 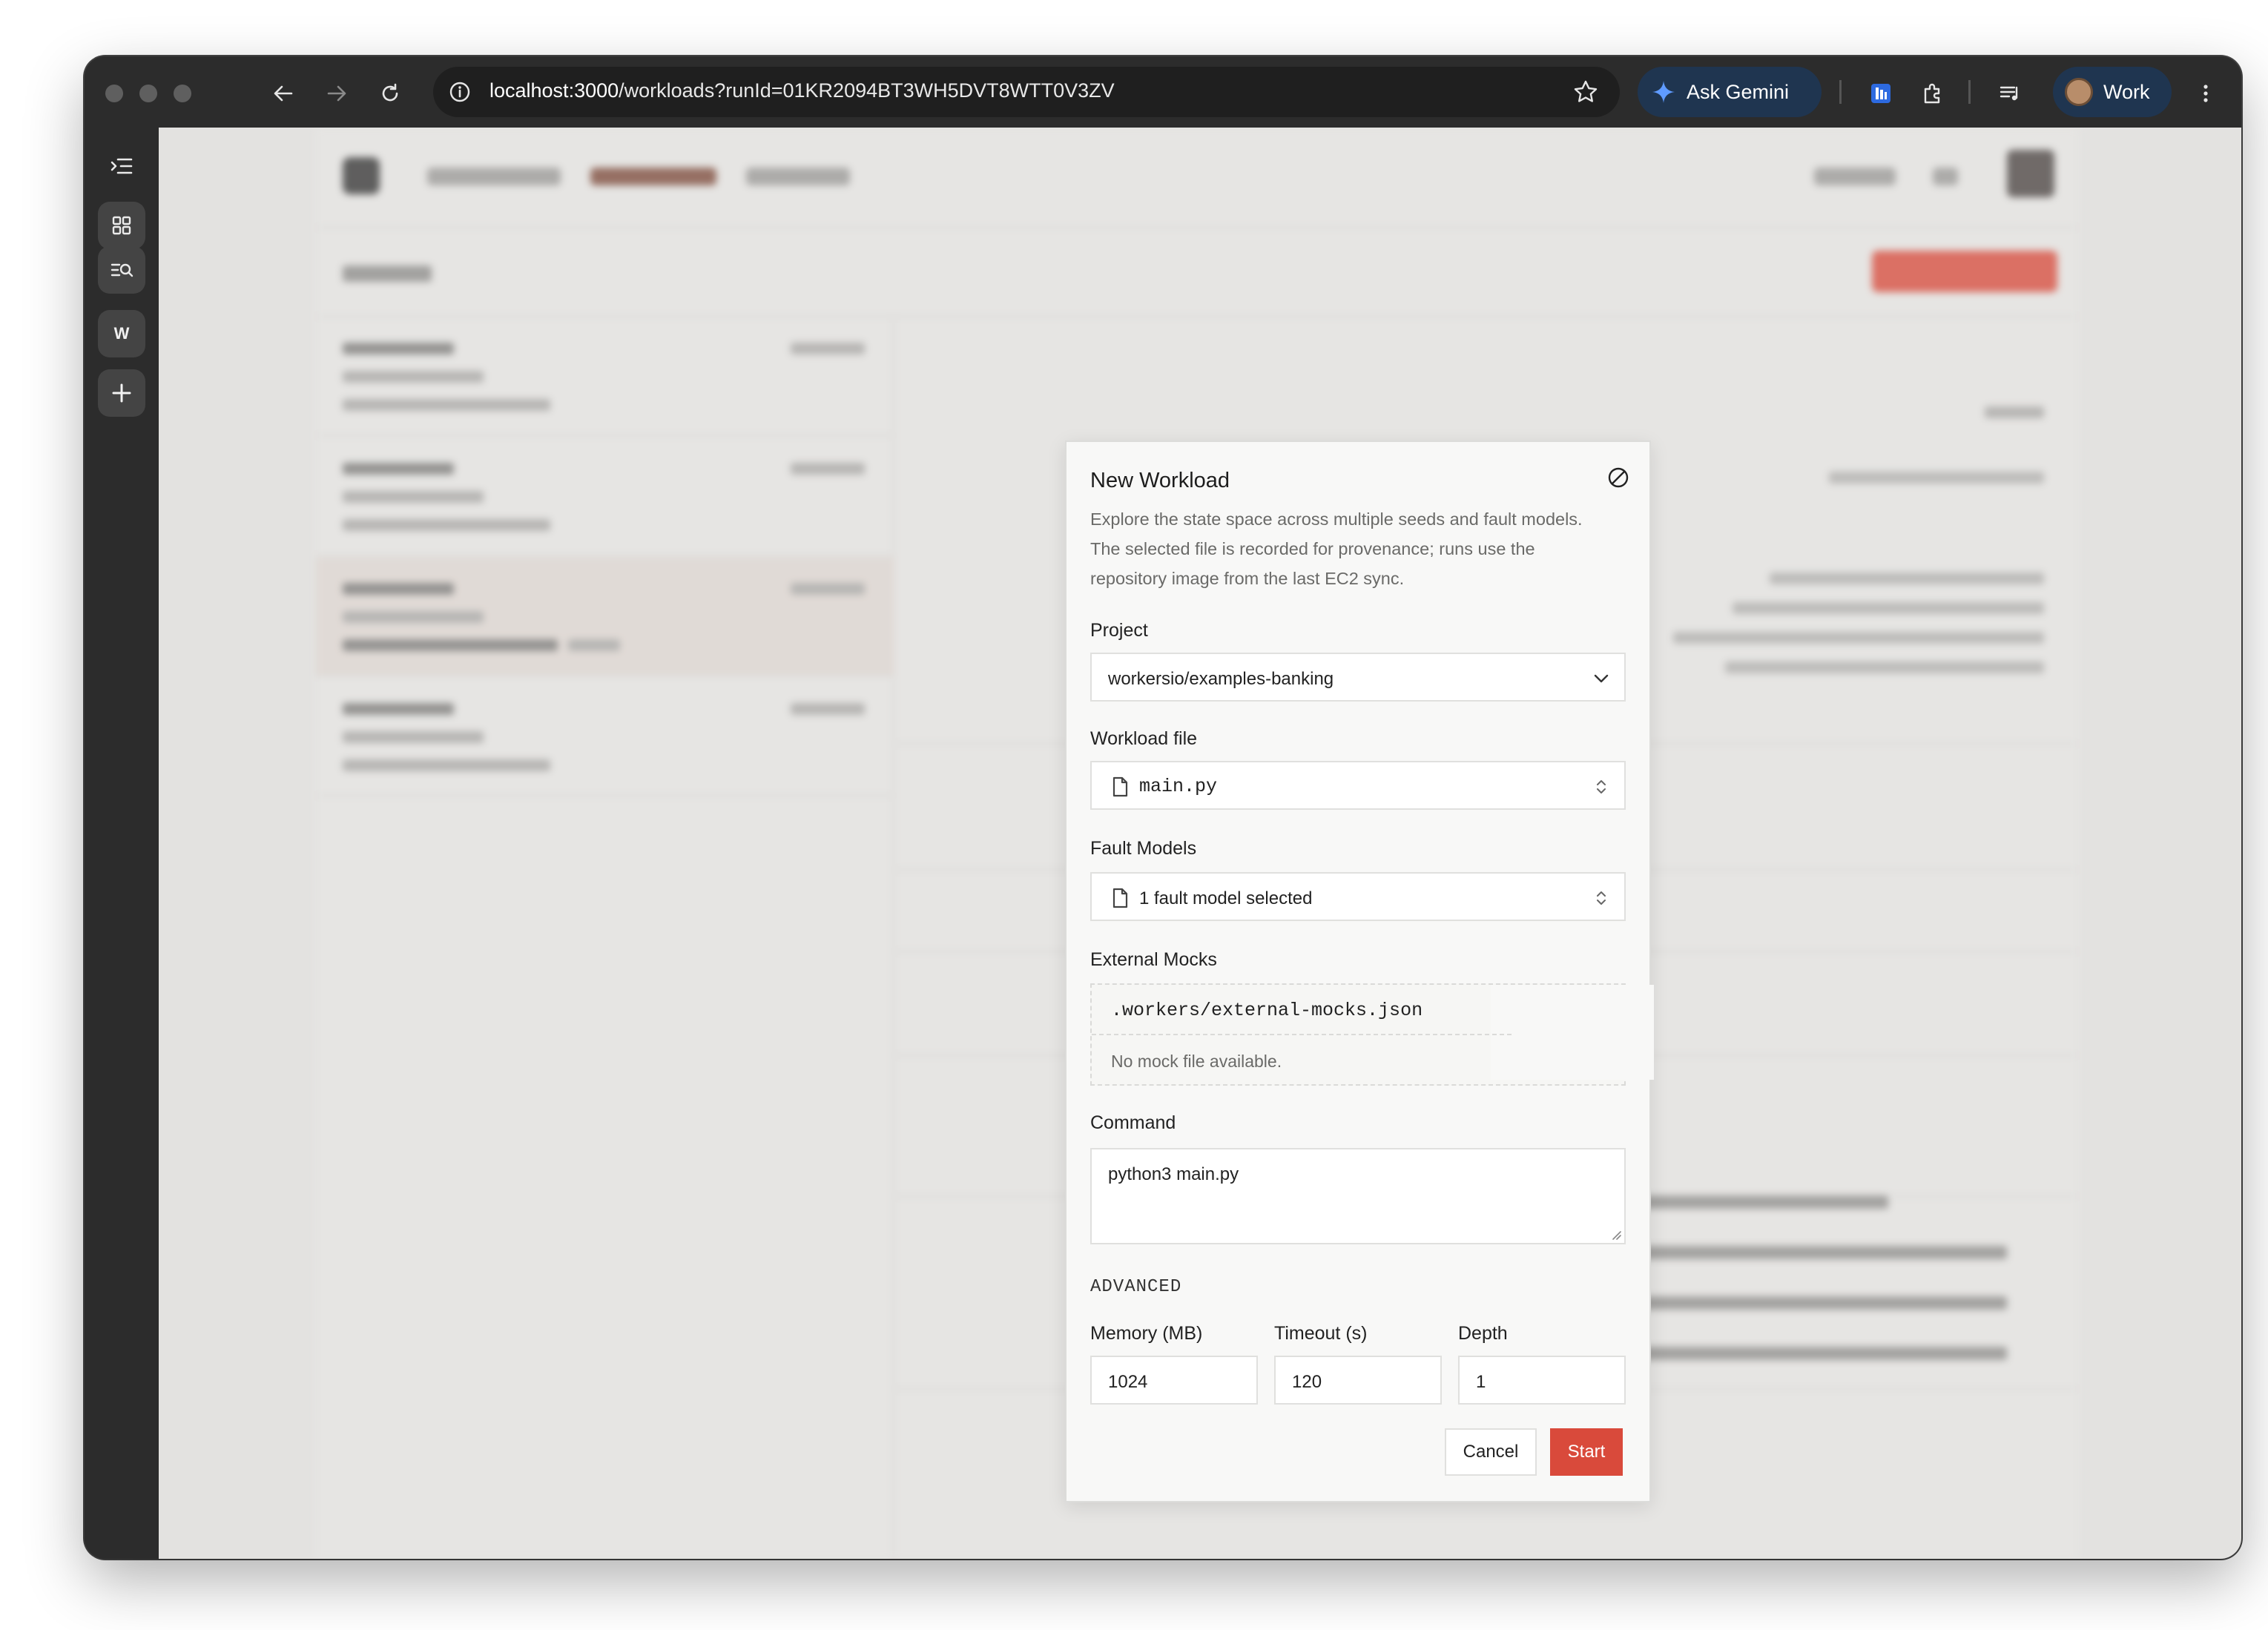 I want to click on minimize-window-button, so click(x=148, y=93).